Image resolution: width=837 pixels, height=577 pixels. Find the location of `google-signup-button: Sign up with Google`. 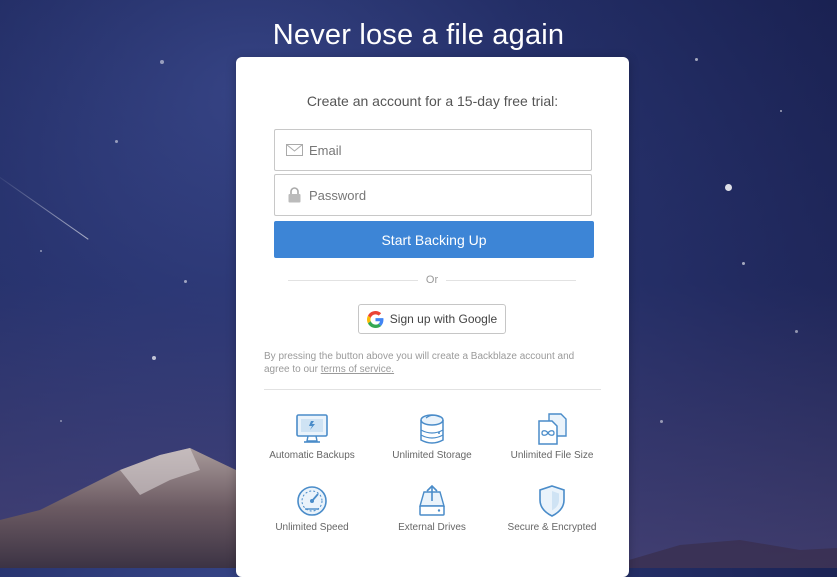

google-signup-button: Sign up with Google is located at coordinates (432, 319).